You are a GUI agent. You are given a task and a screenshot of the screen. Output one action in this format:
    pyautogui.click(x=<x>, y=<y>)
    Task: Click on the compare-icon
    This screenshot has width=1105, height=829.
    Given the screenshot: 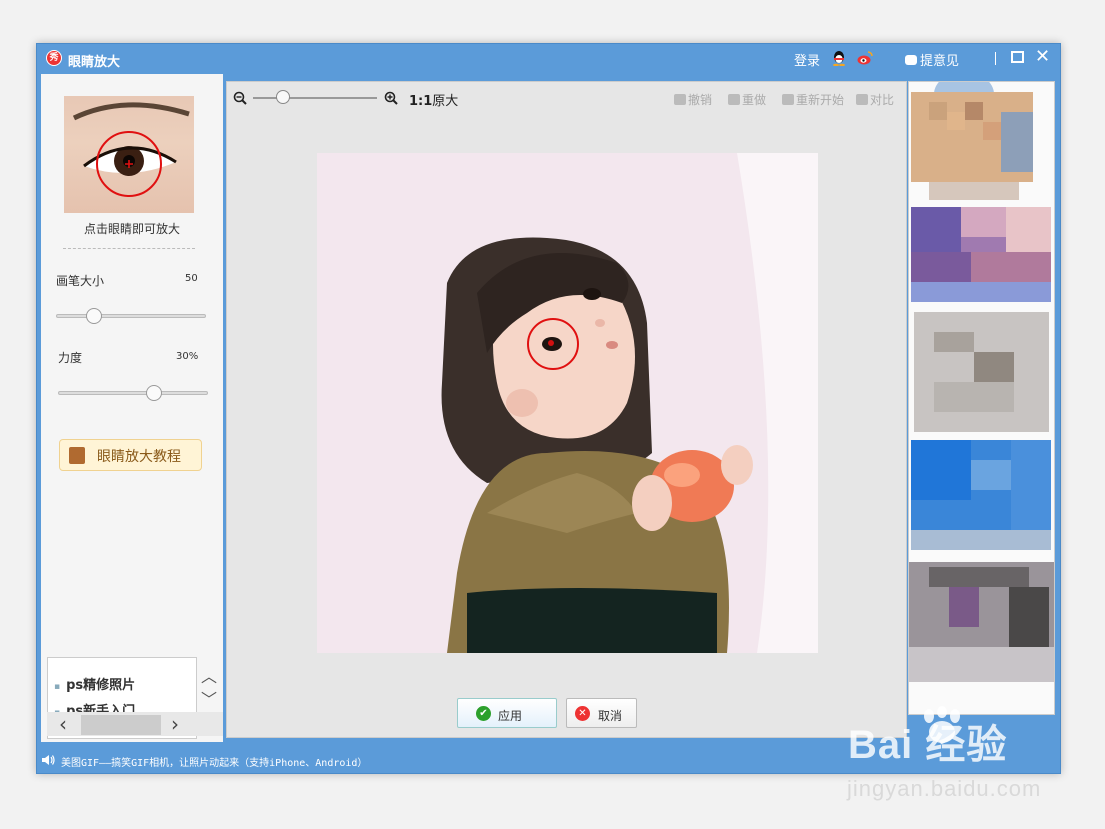 What is the action you would take?
    pyautogui.click(x=862, y=99)
    